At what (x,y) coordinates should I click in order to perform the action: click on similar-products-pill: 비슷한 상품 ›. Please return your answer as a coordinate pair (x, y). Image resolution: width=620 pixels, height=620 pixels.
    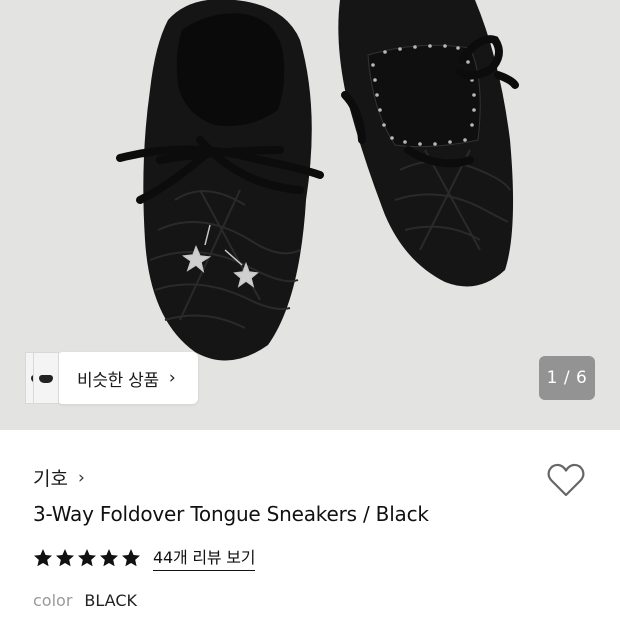
    Looking at the image, I should click on (127, 378).